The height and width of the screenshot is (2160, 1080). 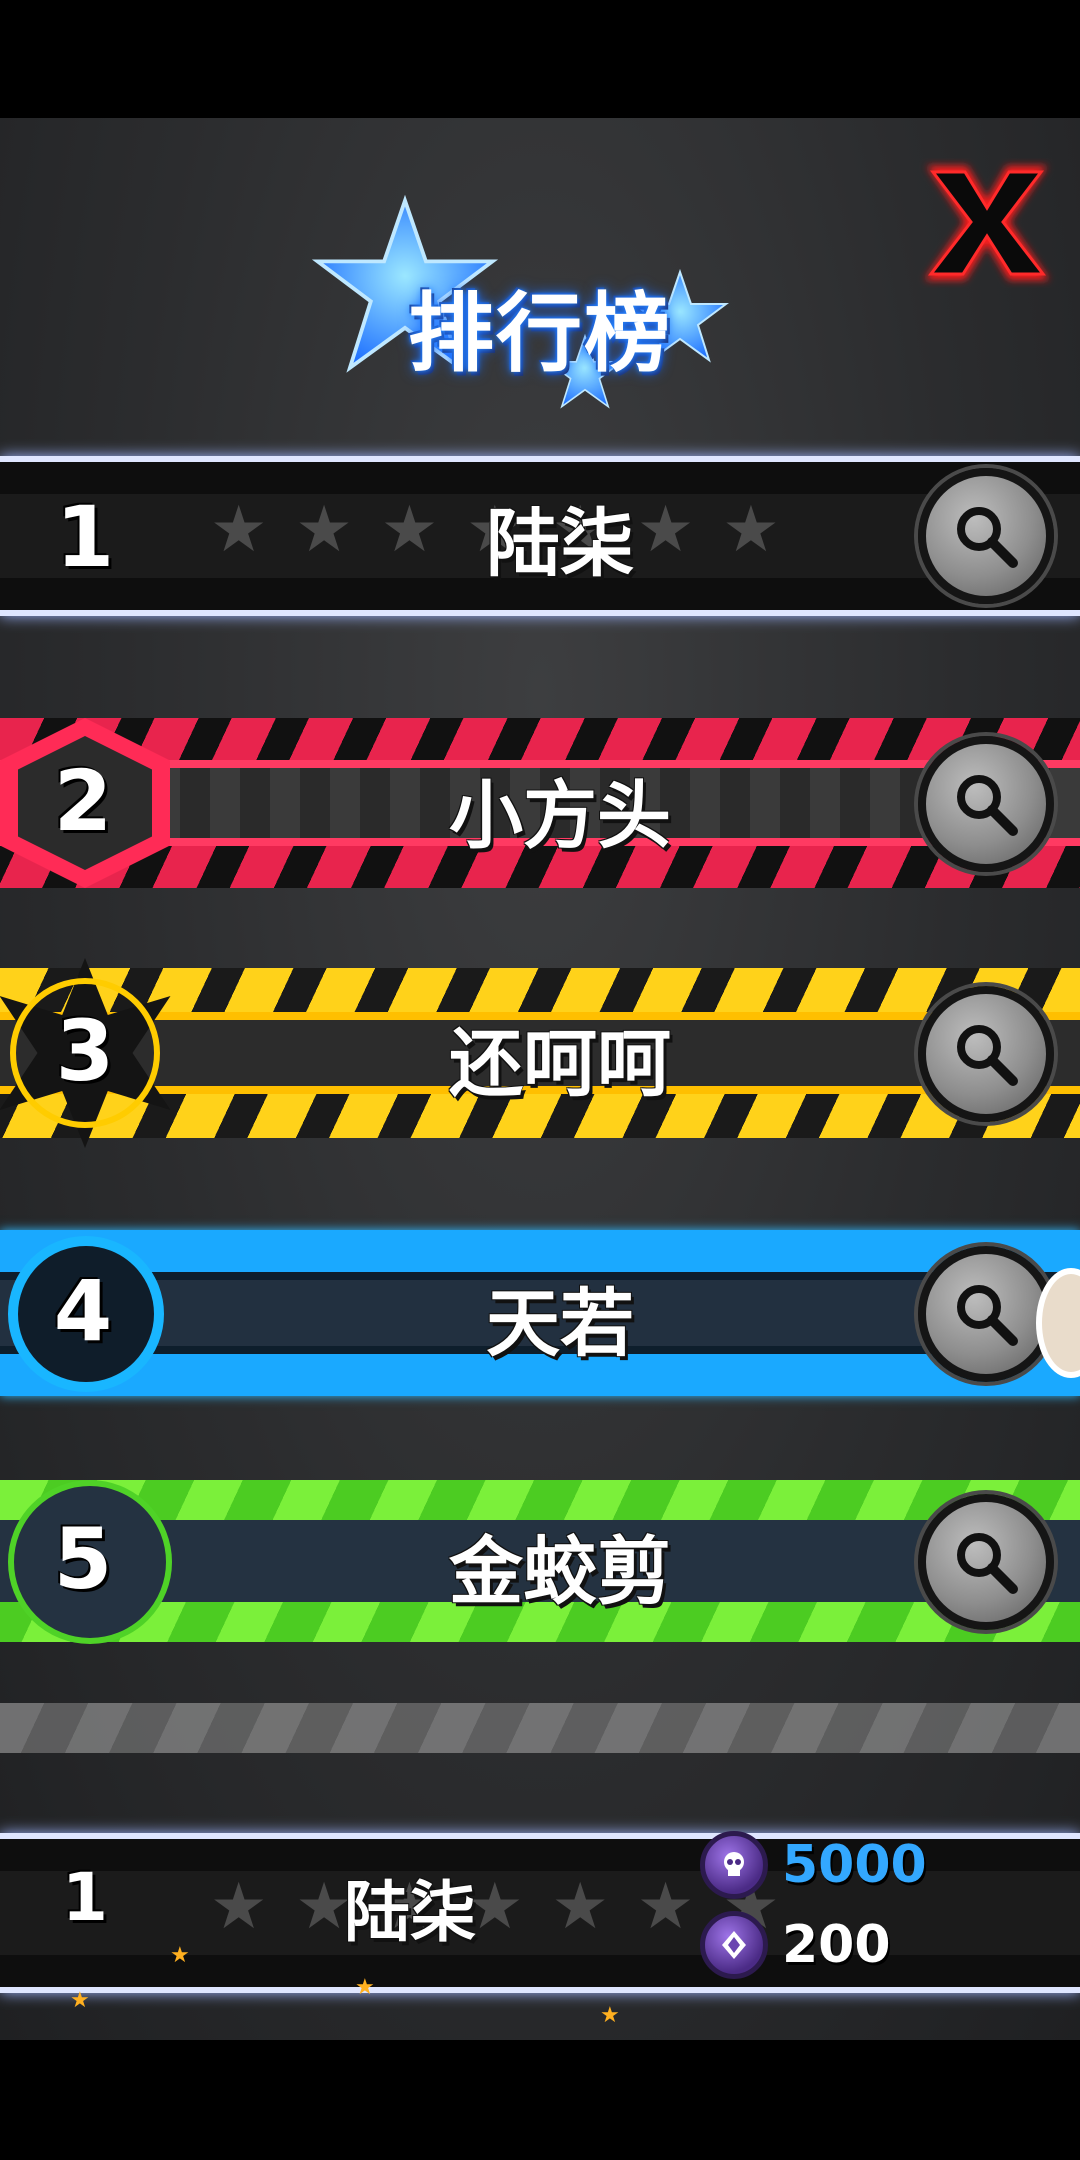 What do you see at coordinates (560, 1064) in the screenshot?
I see `player-name: 还呵呵` at bounding box center [560, 1064].